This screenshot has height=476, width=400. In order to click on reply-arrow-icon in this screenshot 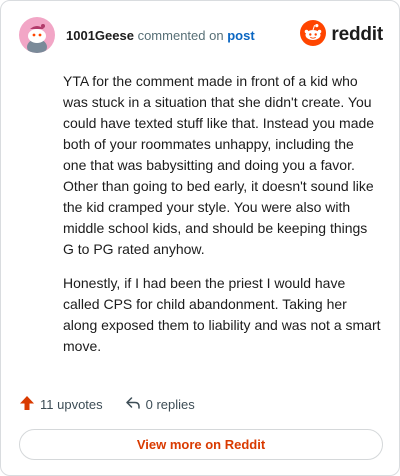, I will do `click(133, 404)`.